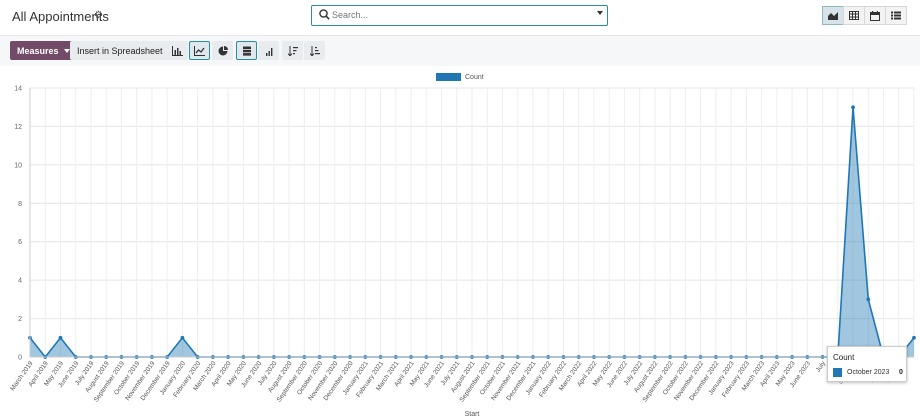 The width and height of the screenshot is (920, 420). I want to click on area-chart-icon, so click(833, 16).